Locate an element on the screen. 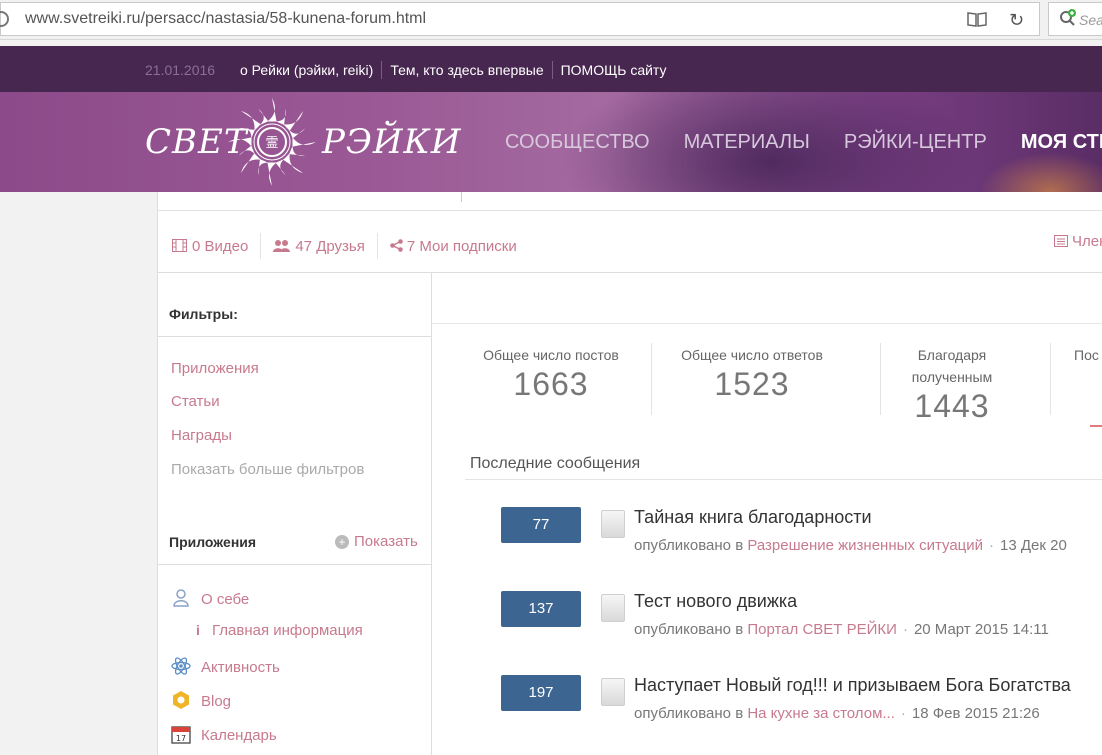 The height and width of the screenshot is (755, 1102). published-label: опубликовано в is located at coordinates (689, 713).